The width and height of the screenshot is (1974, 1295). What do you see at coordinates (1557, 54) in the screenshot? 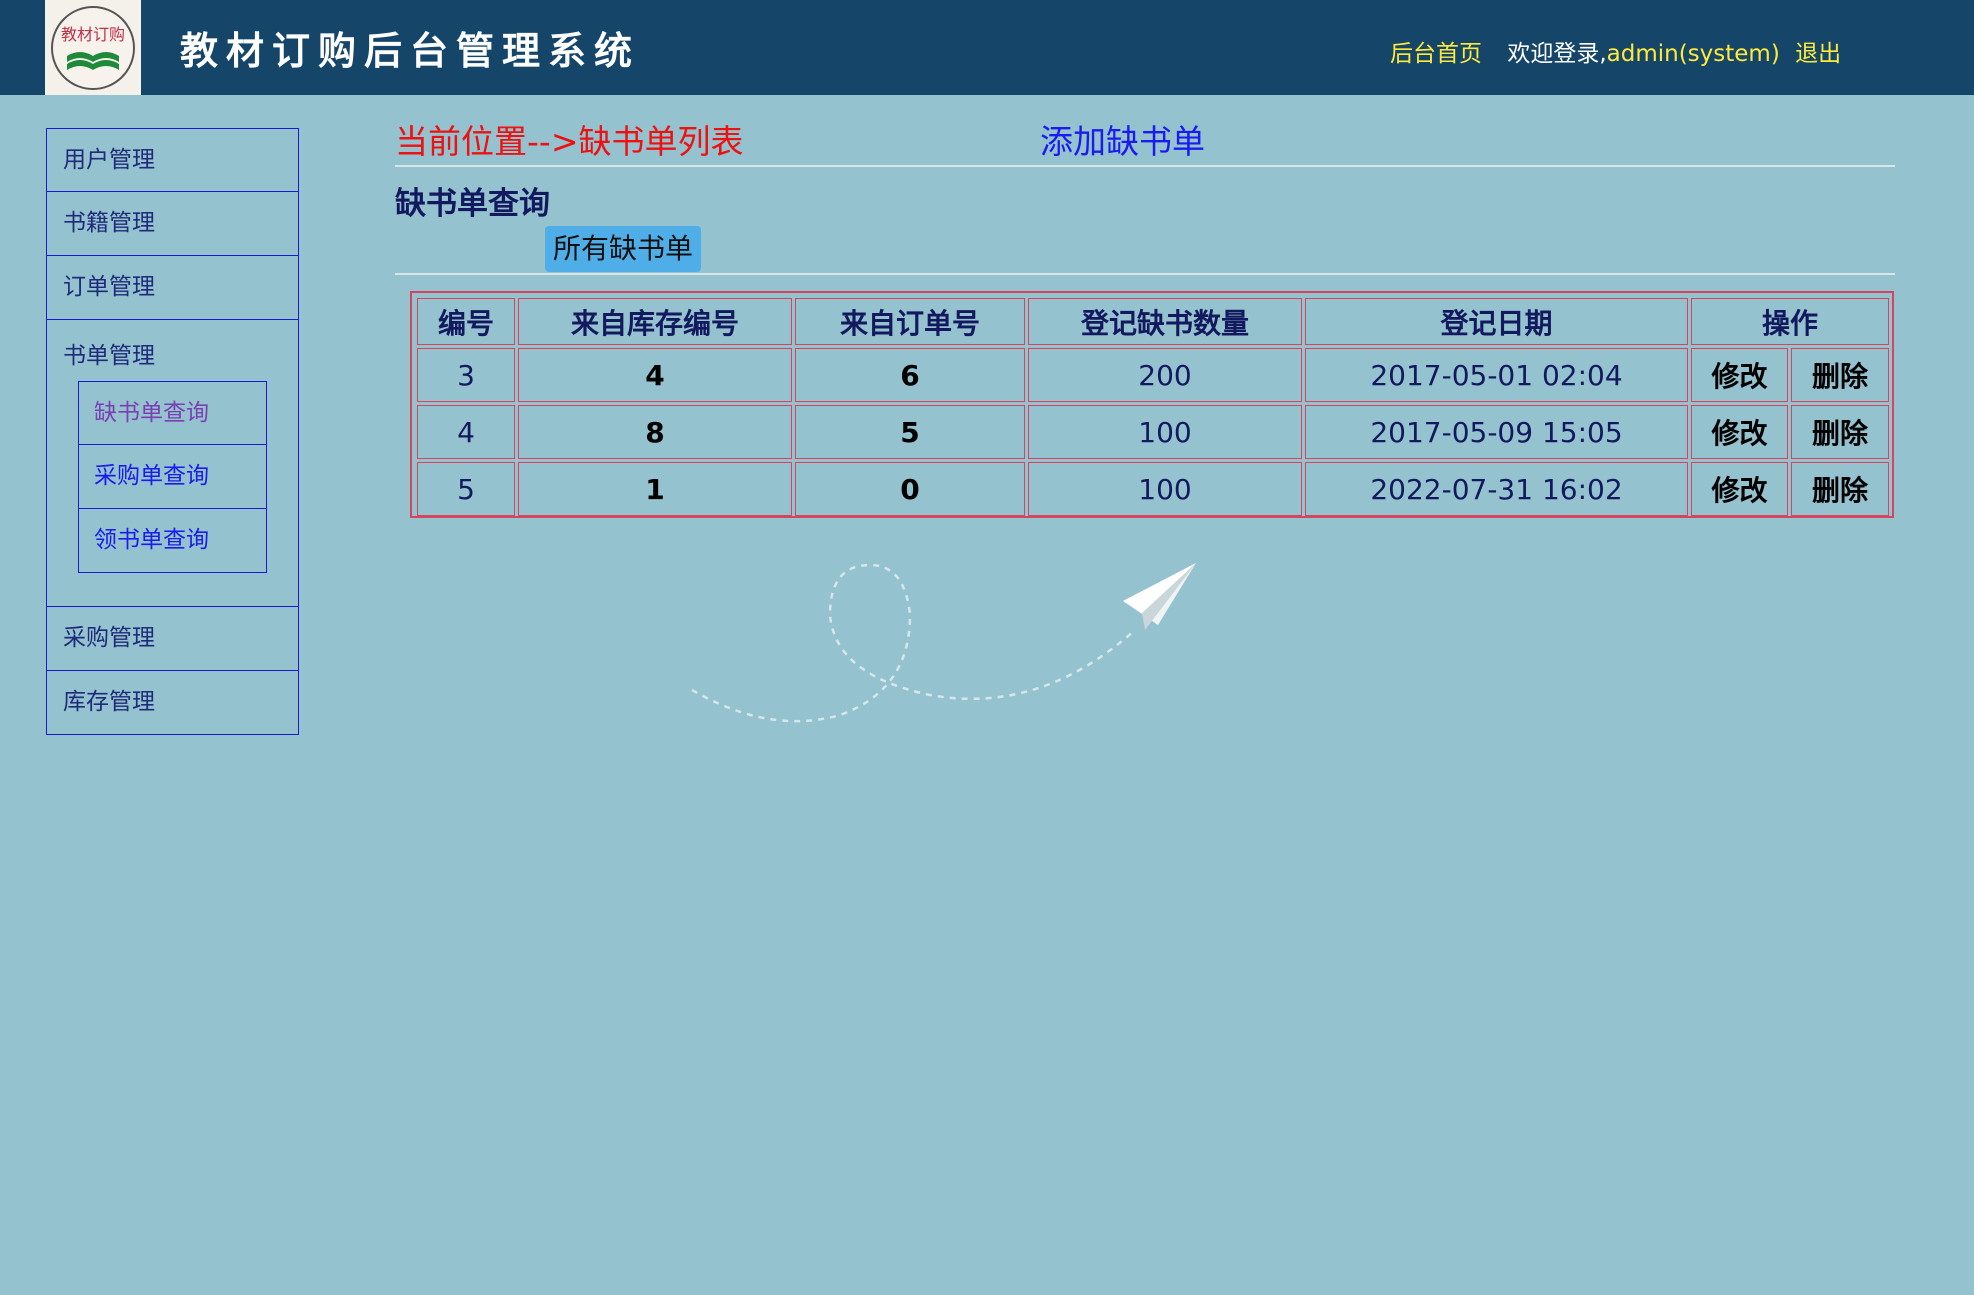
I see `welcome-text: 欢迎登录,` at bounding box center [1557, 54].